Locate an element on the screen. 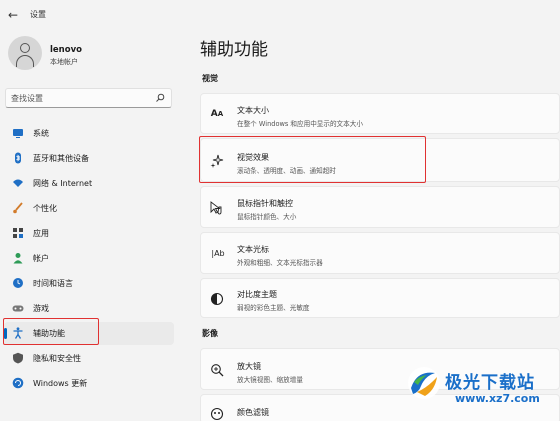 This screenshot has width=560, height=421. watermark-url: www.xz7.com is located at coordinates (497, 398).